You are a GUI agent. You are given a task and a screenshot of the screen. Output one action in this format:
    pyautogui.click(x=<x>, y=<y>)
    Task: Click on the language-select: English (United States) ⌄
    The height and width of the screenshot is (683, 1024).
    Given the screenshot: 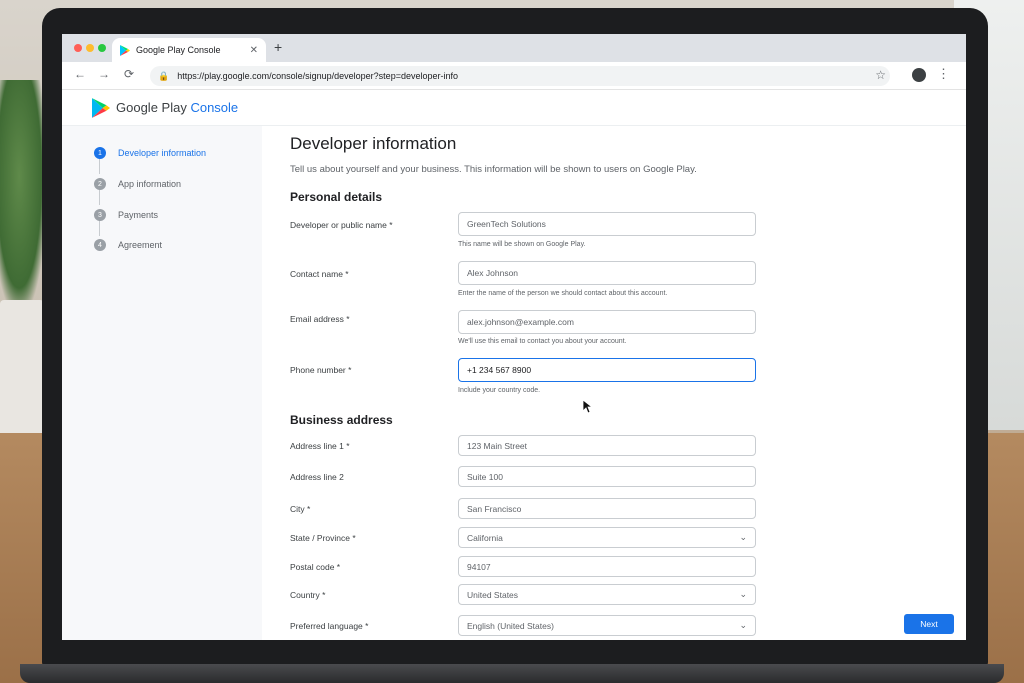 What is the action you would take?
    pyautogui.click(x=607, y=625)
    